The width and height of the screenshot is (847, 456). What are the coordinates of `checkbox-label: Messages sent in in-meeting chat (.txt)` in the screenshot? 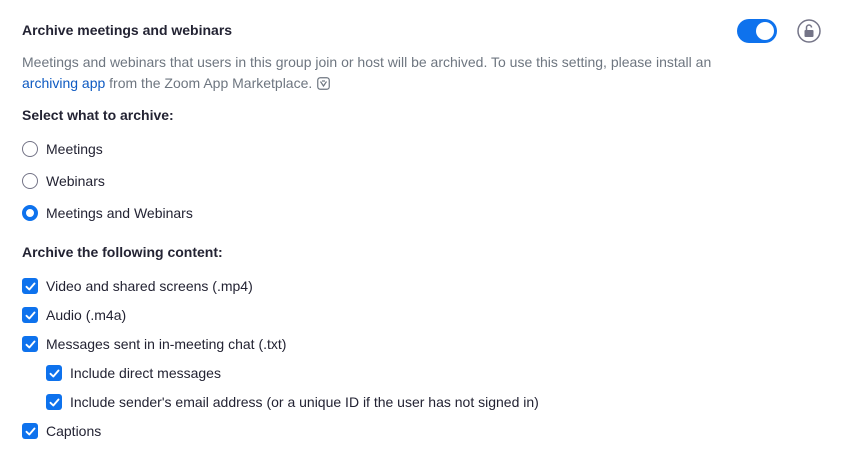 It's located at (166, 344).